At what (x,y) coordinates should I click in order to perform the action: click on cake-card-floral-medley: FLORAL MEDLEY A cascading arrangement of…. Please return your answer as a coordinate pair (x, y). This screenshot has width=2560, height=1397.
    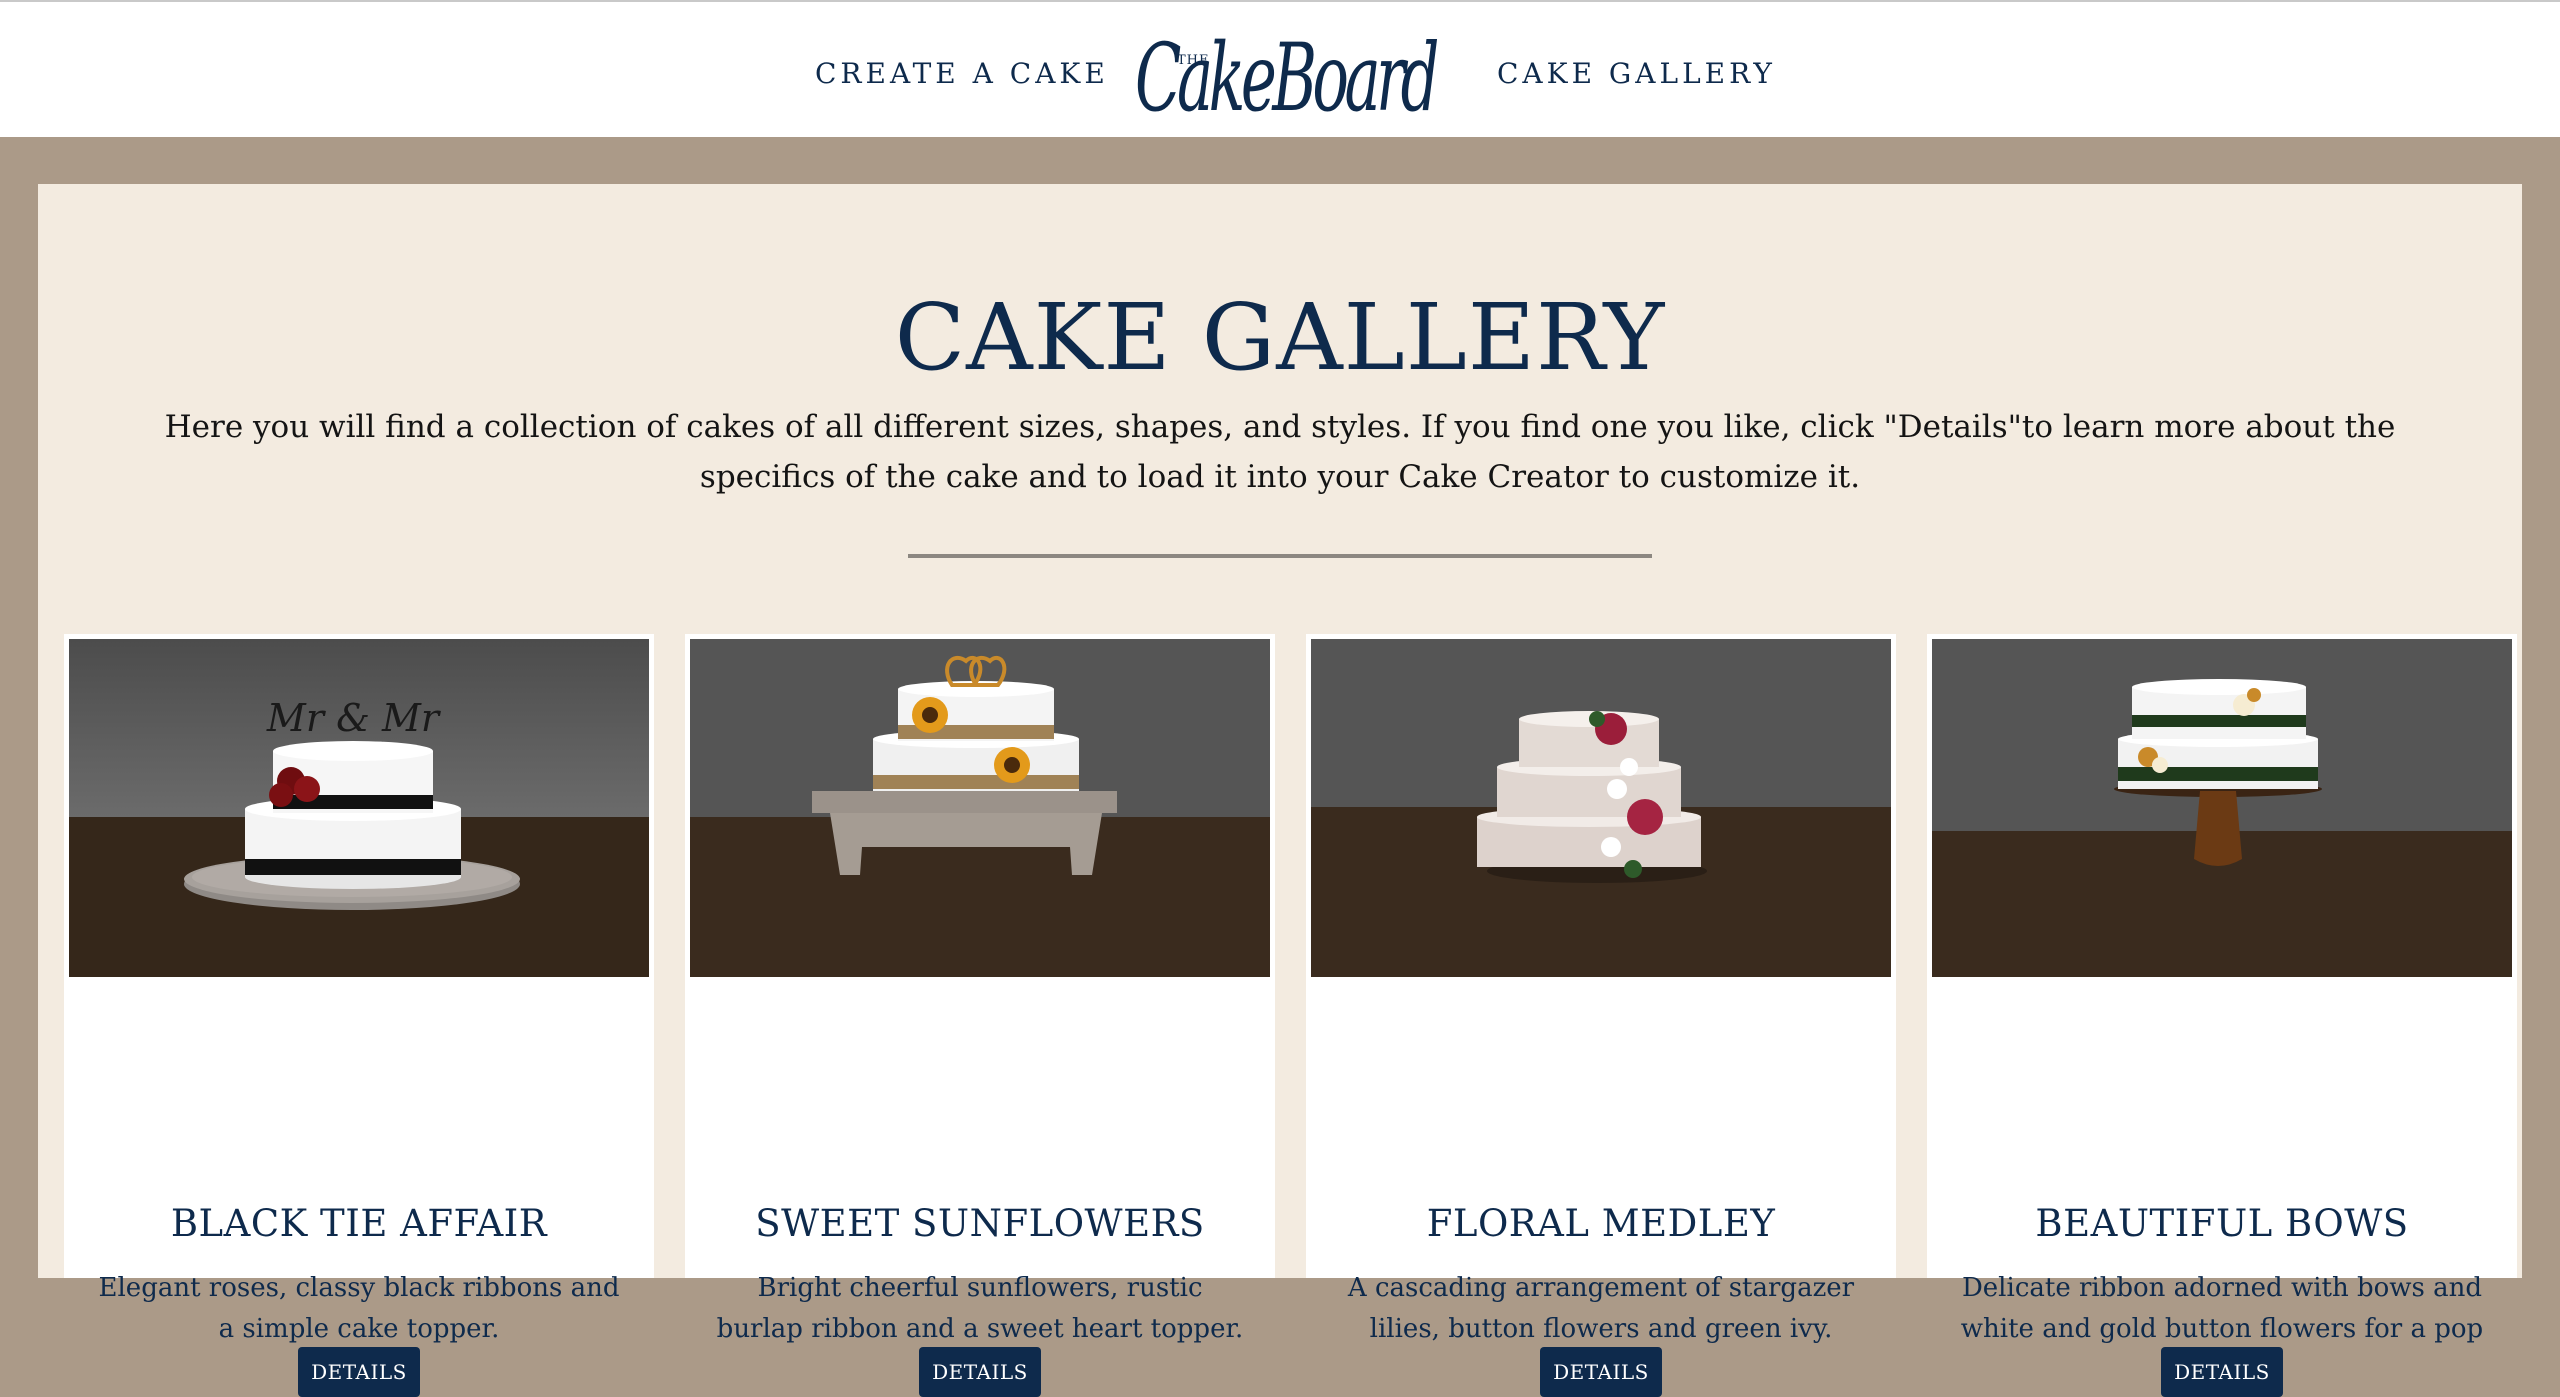
    Looking at the image, I should click on (1601, 1015).